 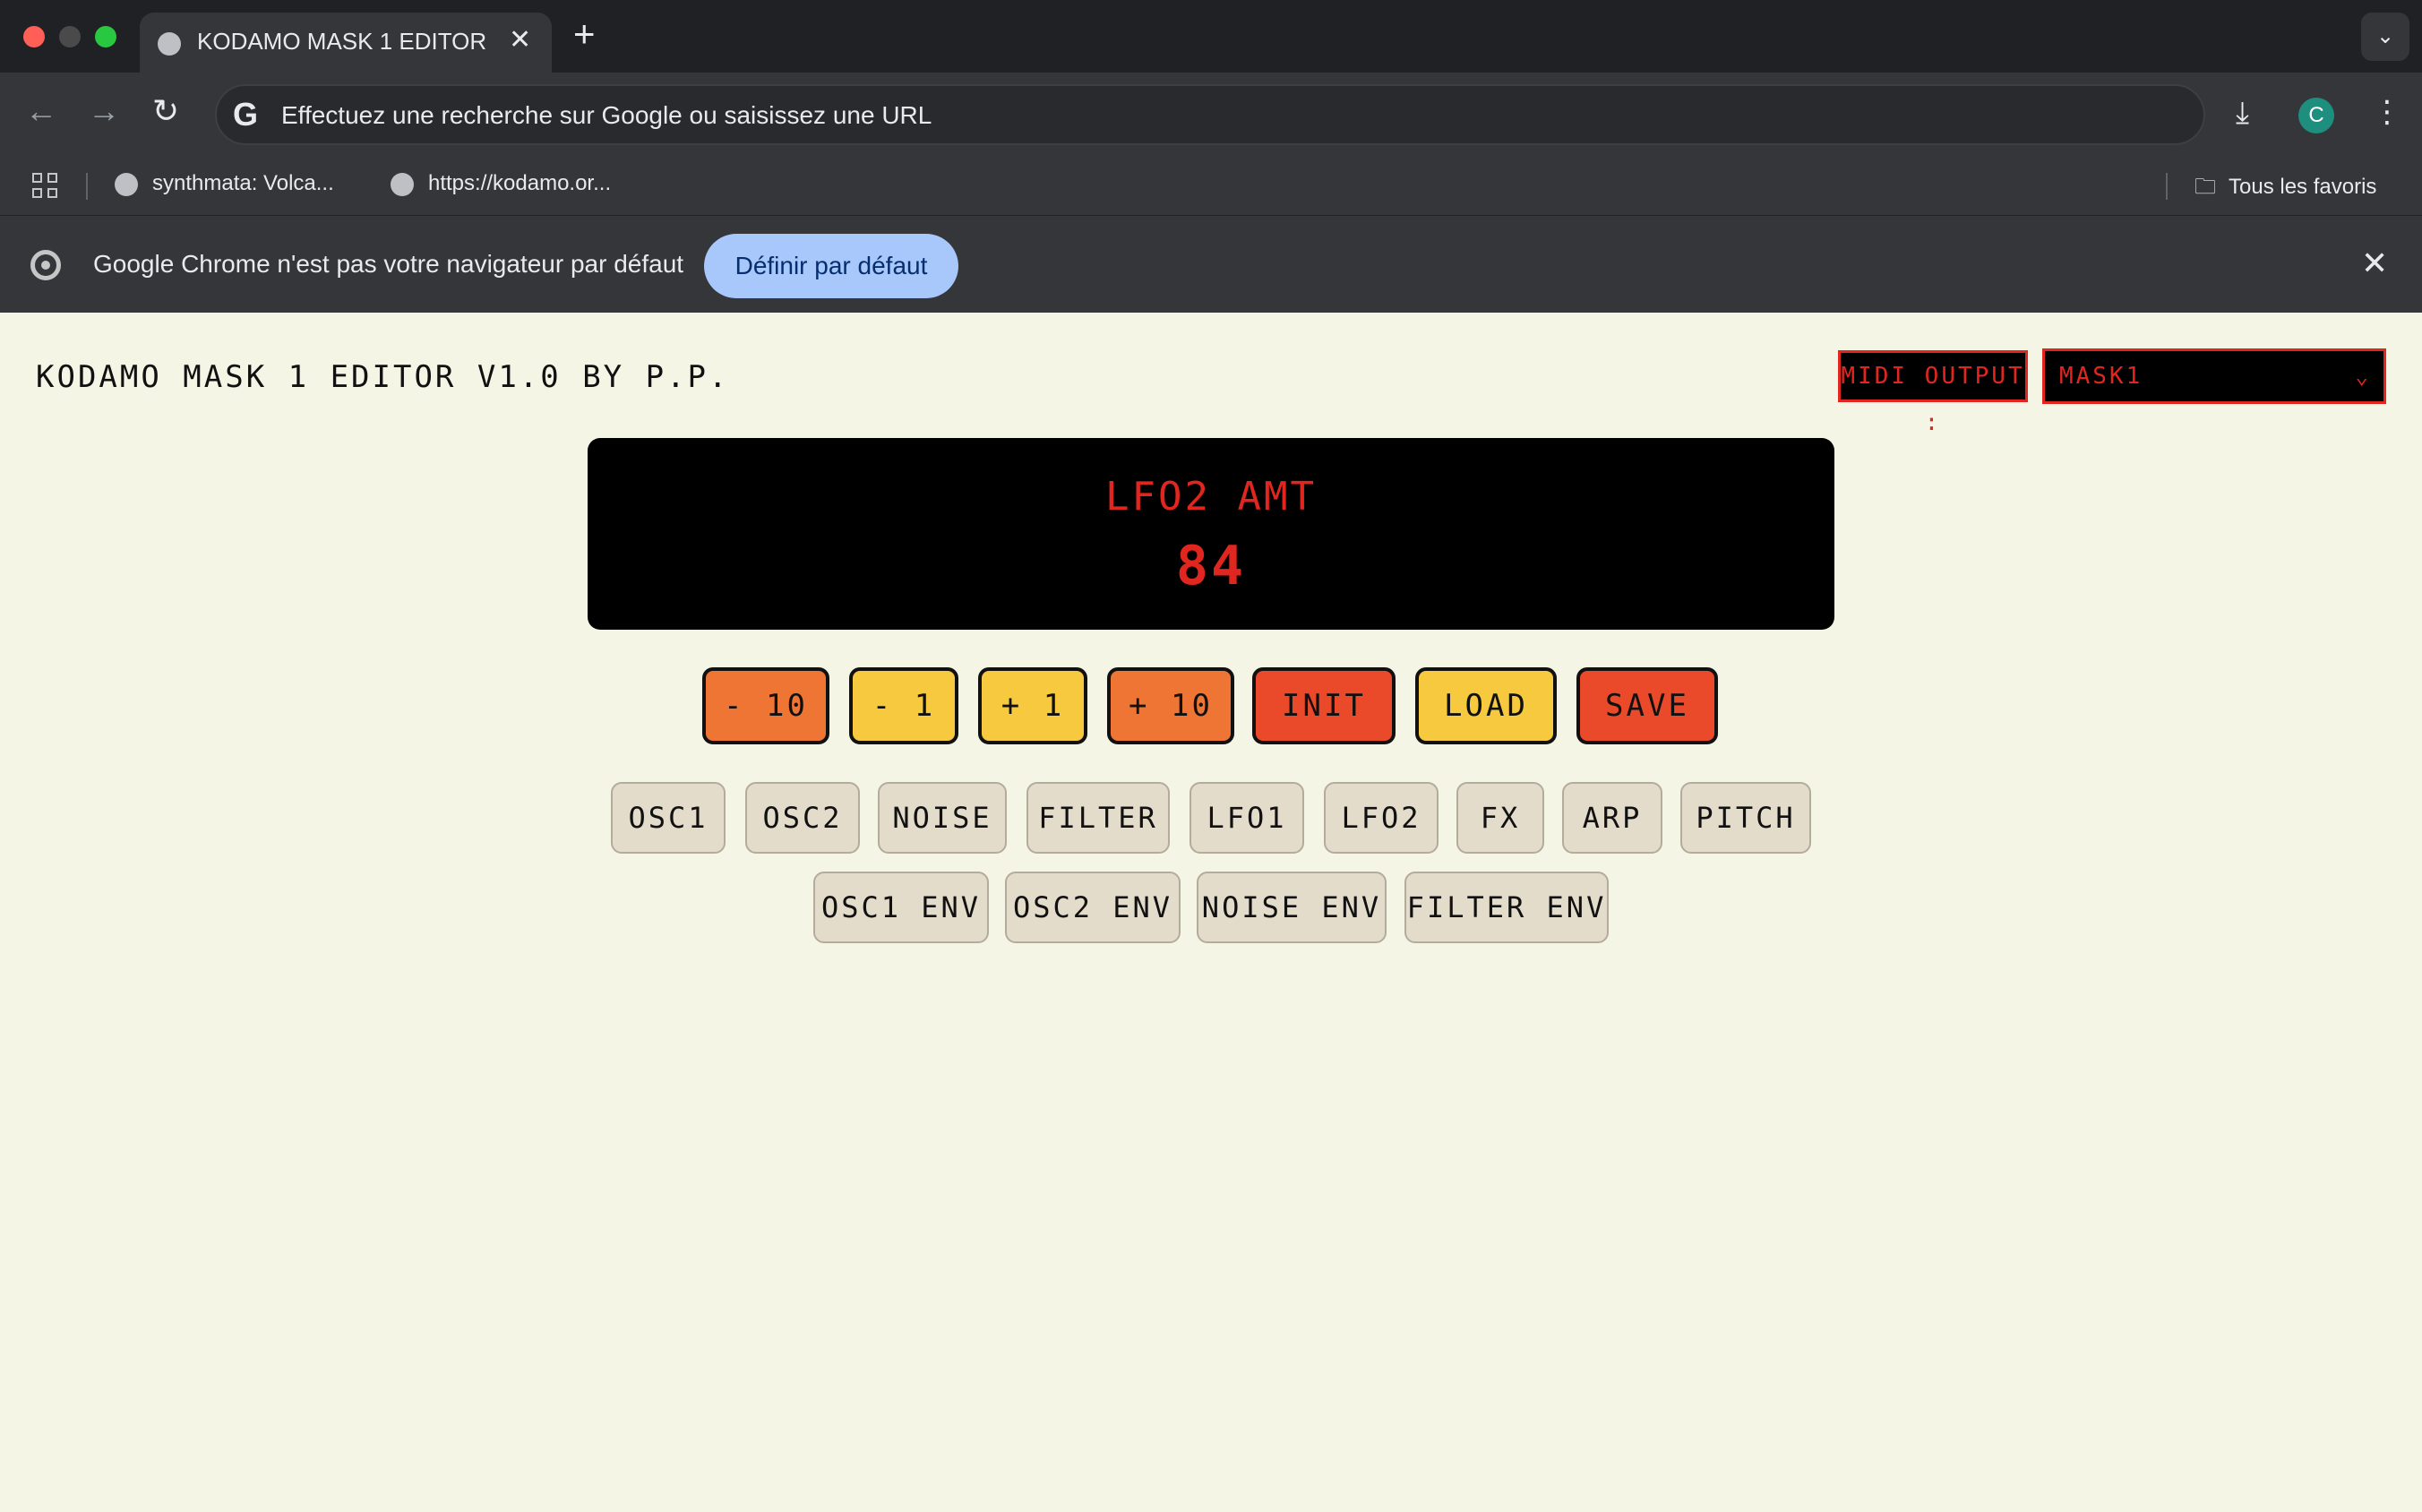 I want to click on section-lfo1-button: LFO1, so click(x=1247, y=818).